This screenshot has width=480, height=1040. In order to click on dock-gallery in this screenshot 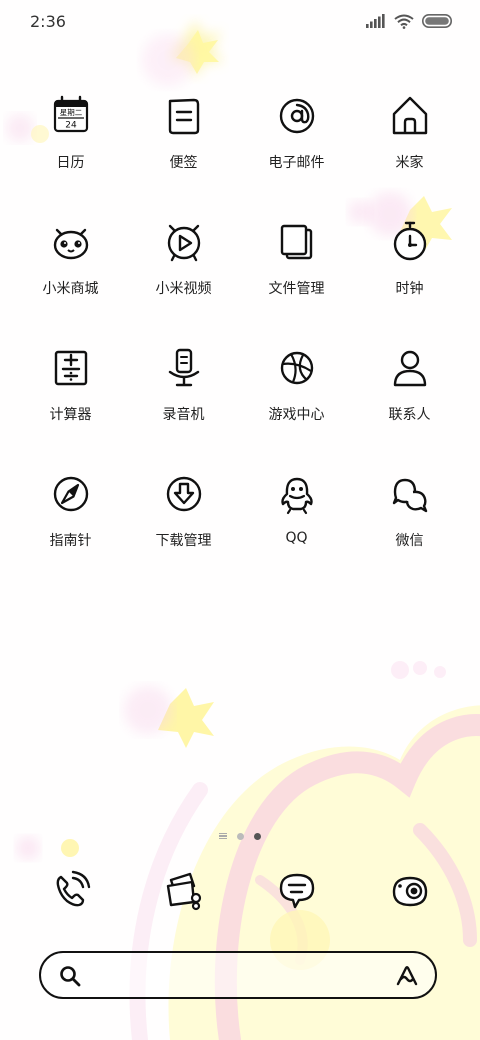, I will do `click(183, 890)`.